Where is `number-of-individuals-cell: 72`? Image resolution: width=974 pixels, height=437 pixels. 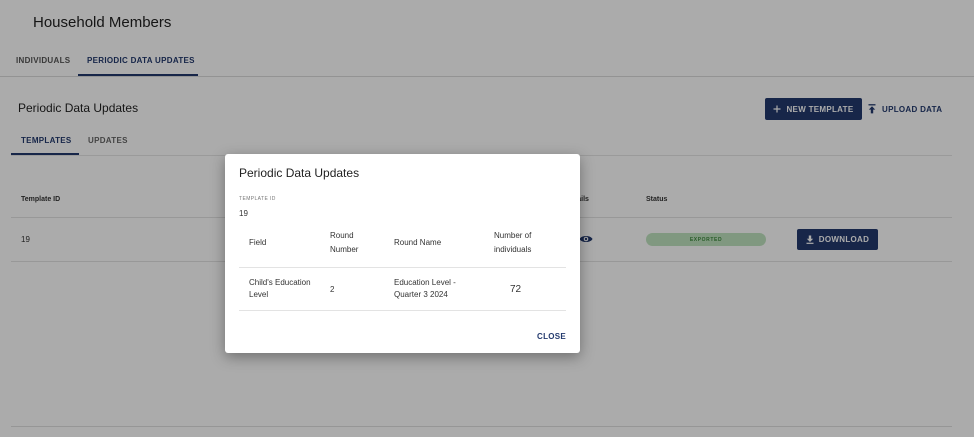
number-of-individuals-cell: 72 is located at coordinates (516, 289).